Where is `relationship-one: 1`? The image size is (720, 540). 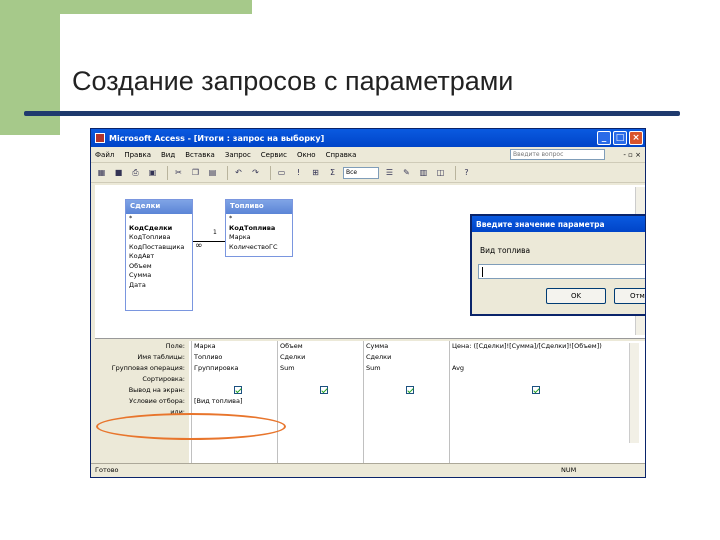
relationship-one: 1 is located at coordinates (215, 232).